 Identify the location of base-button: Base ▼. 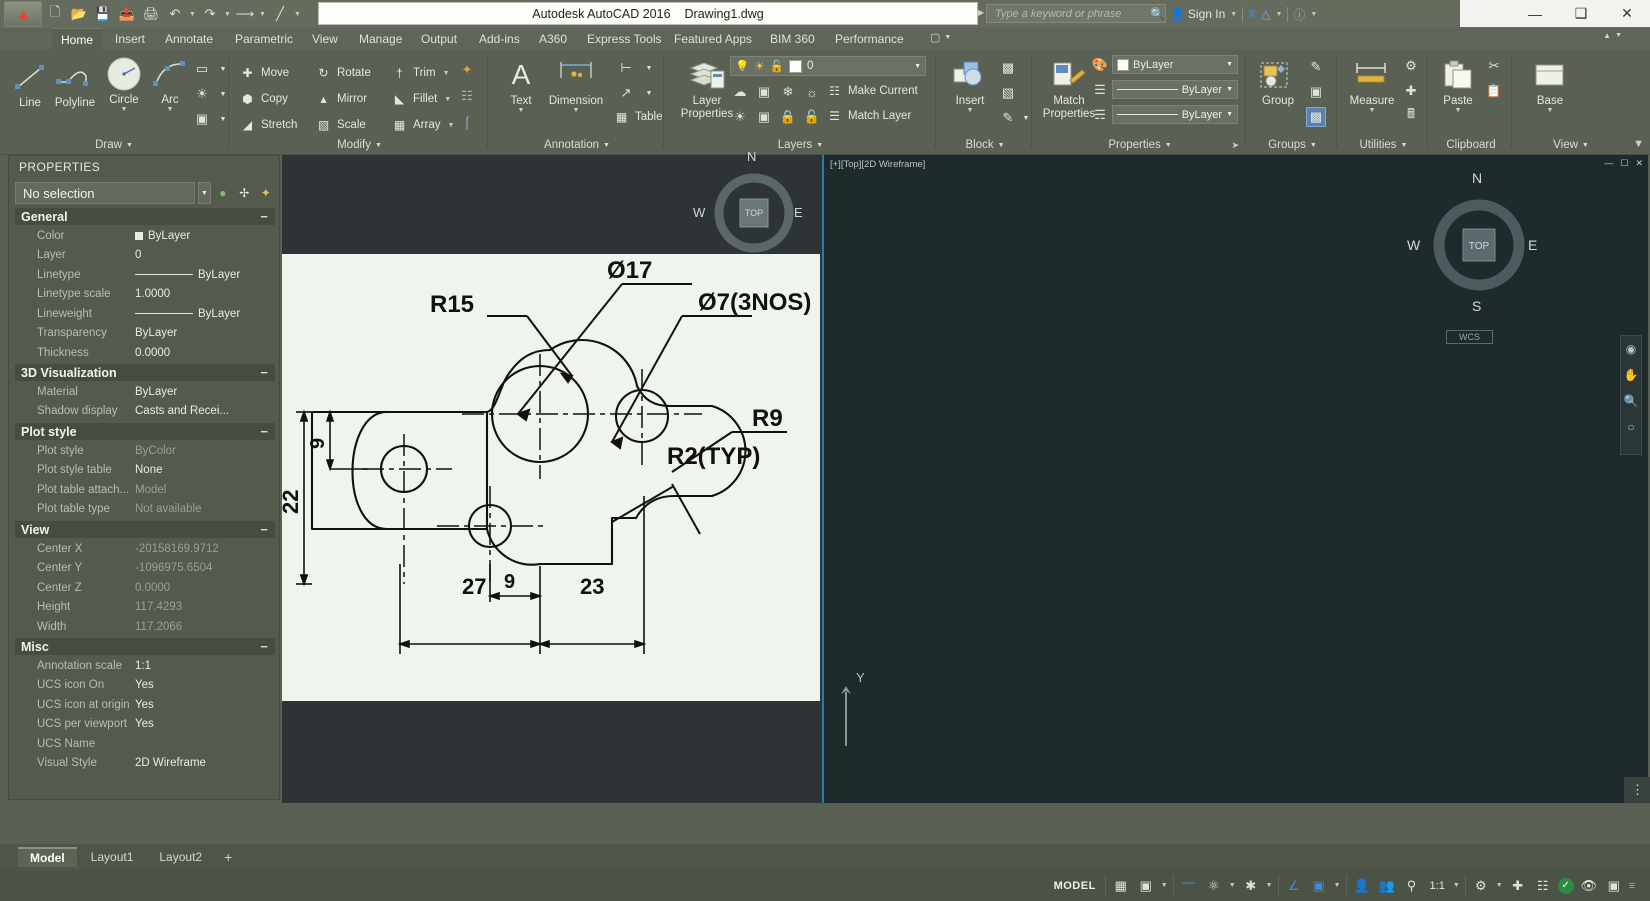
(1550, 85).